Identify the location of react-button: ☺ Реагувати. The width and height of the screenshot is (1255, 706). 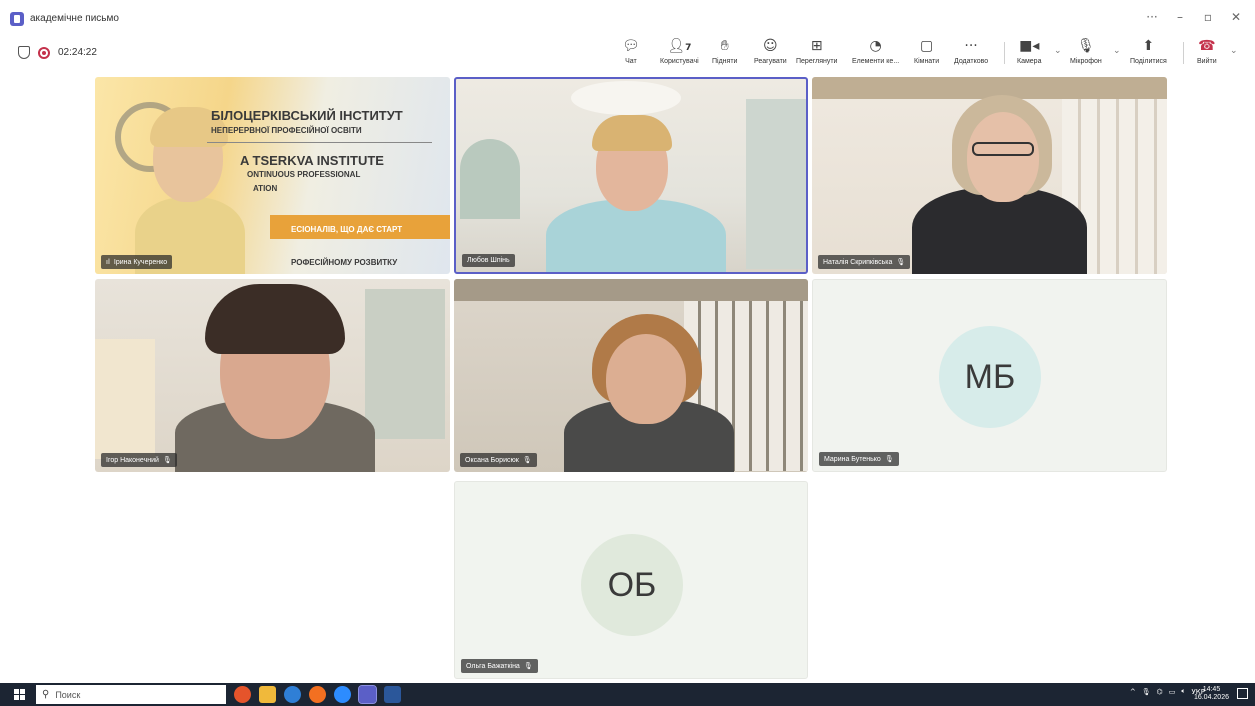
(770, 50).